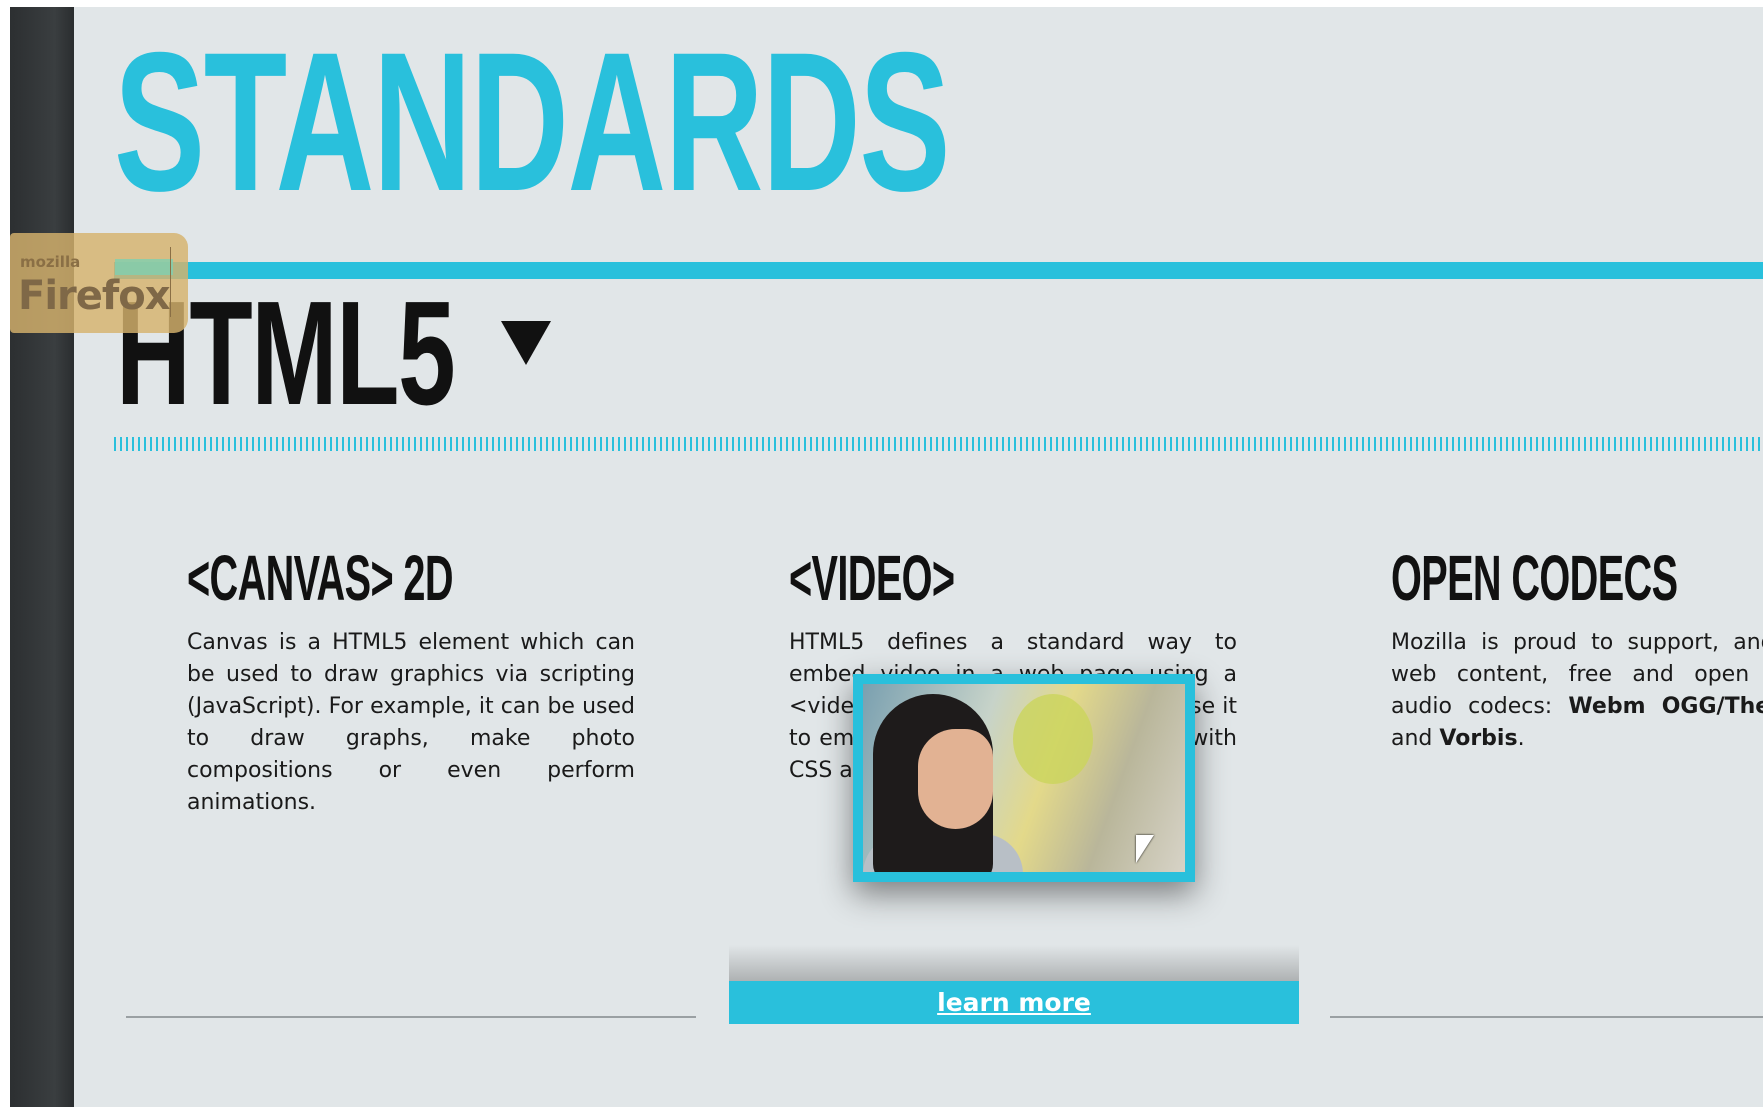 The width and height of the screenshot is (1763, 1107). I want to click on codecs-end: ., so click(1521, 738).